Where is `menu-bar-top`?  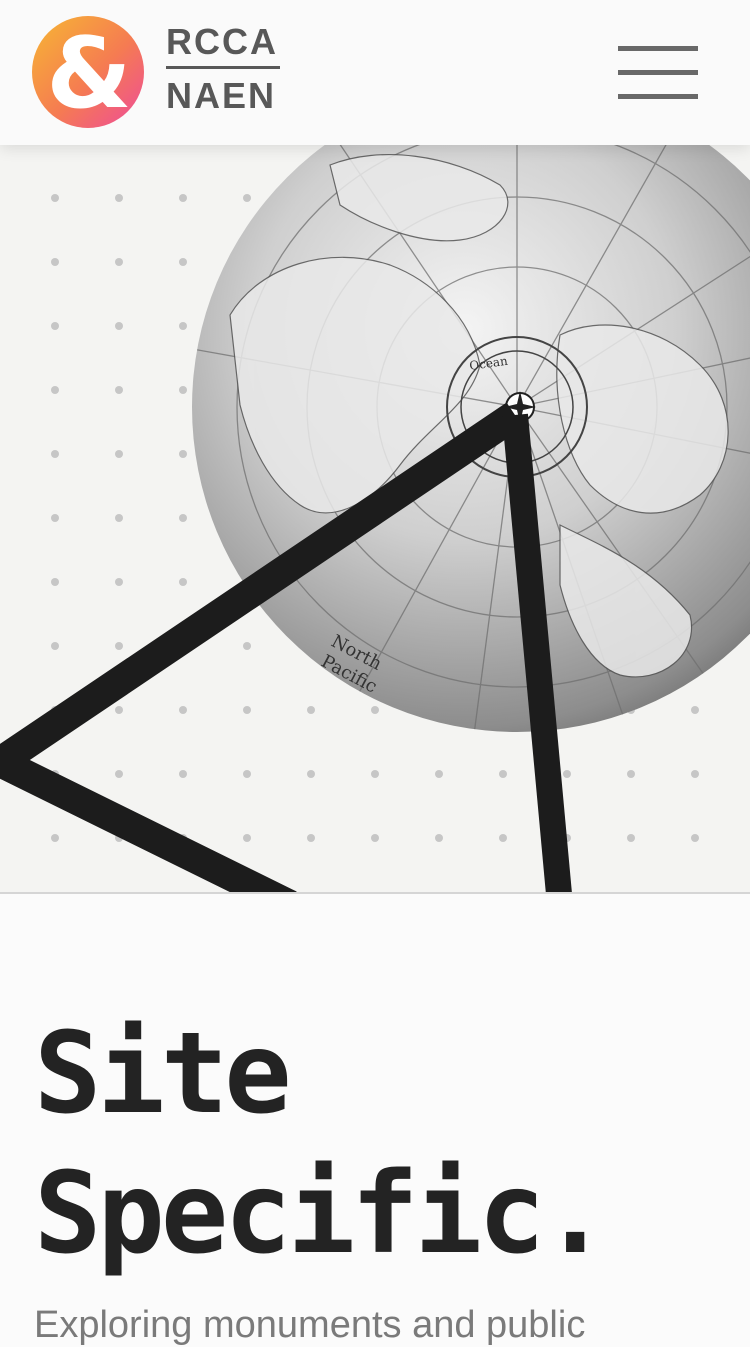 menu-bar-top is located at coordinates (658, 48).